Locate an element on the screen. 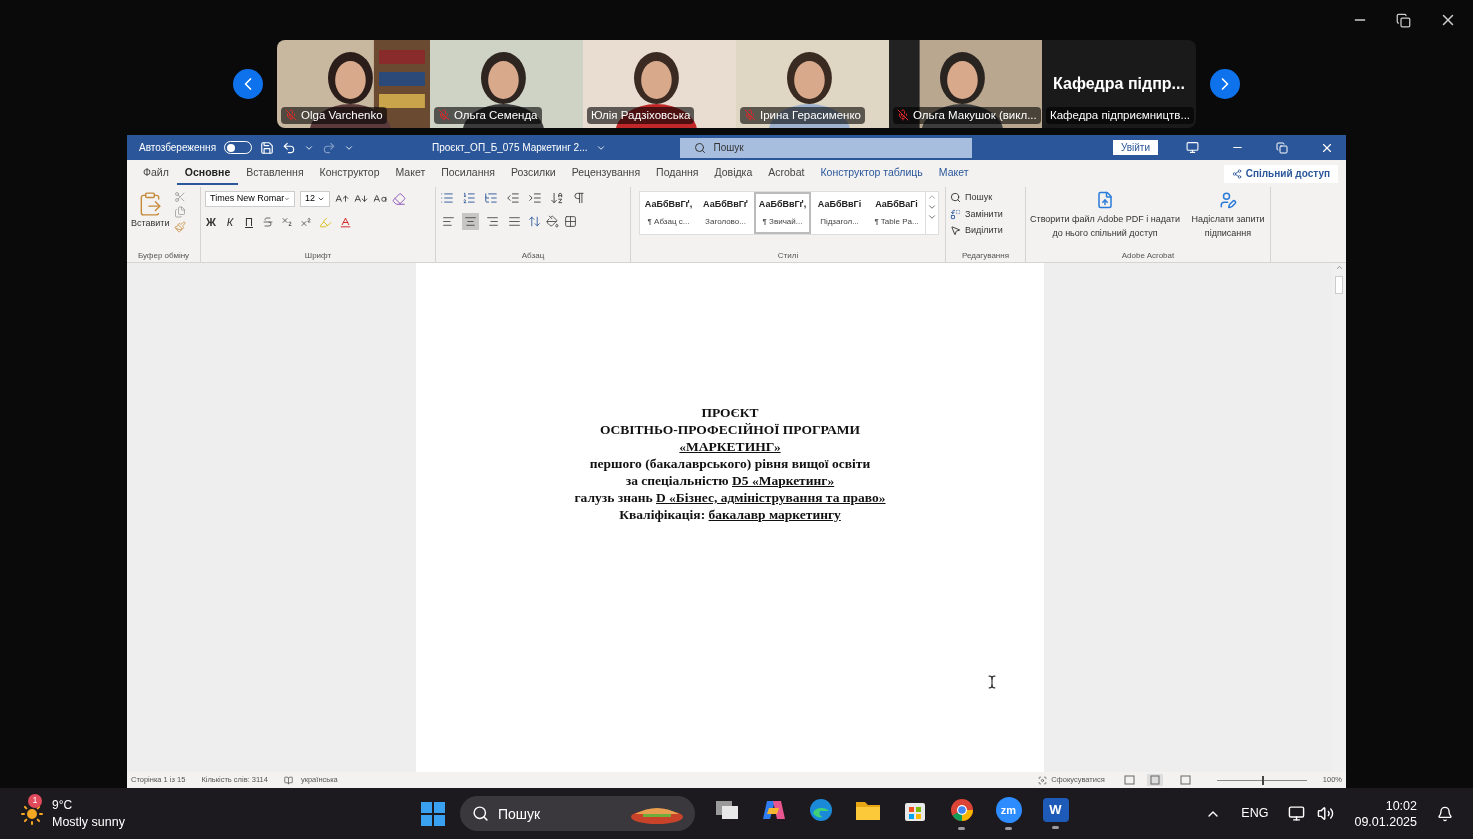 This screenshot has height=839, width=1473. group-label: Шрифт is located at coordinates (318, 256).